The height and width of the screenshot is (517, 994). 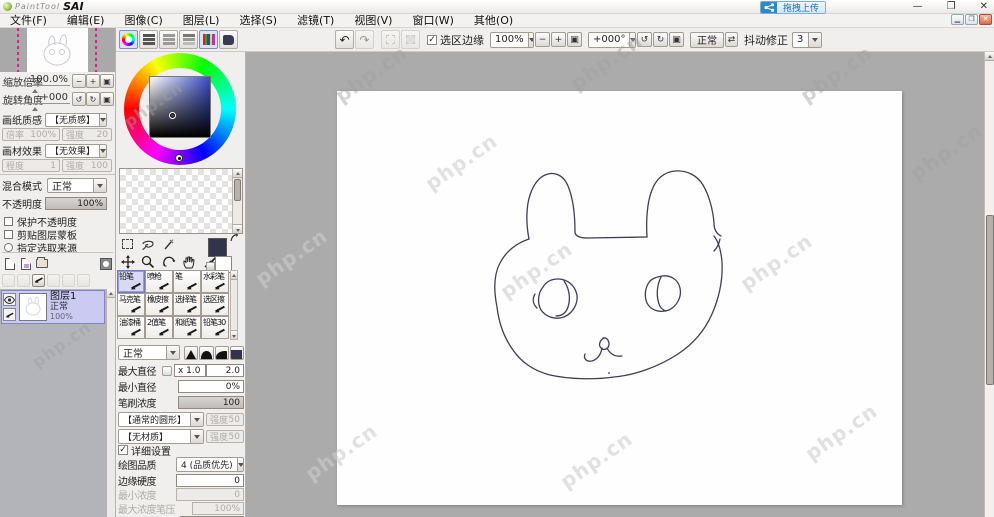 What do you see at coordinates (79, 81) in the screenshot?
I see `navigator-zoom-out-button: −` at bounding box center [79, 81].